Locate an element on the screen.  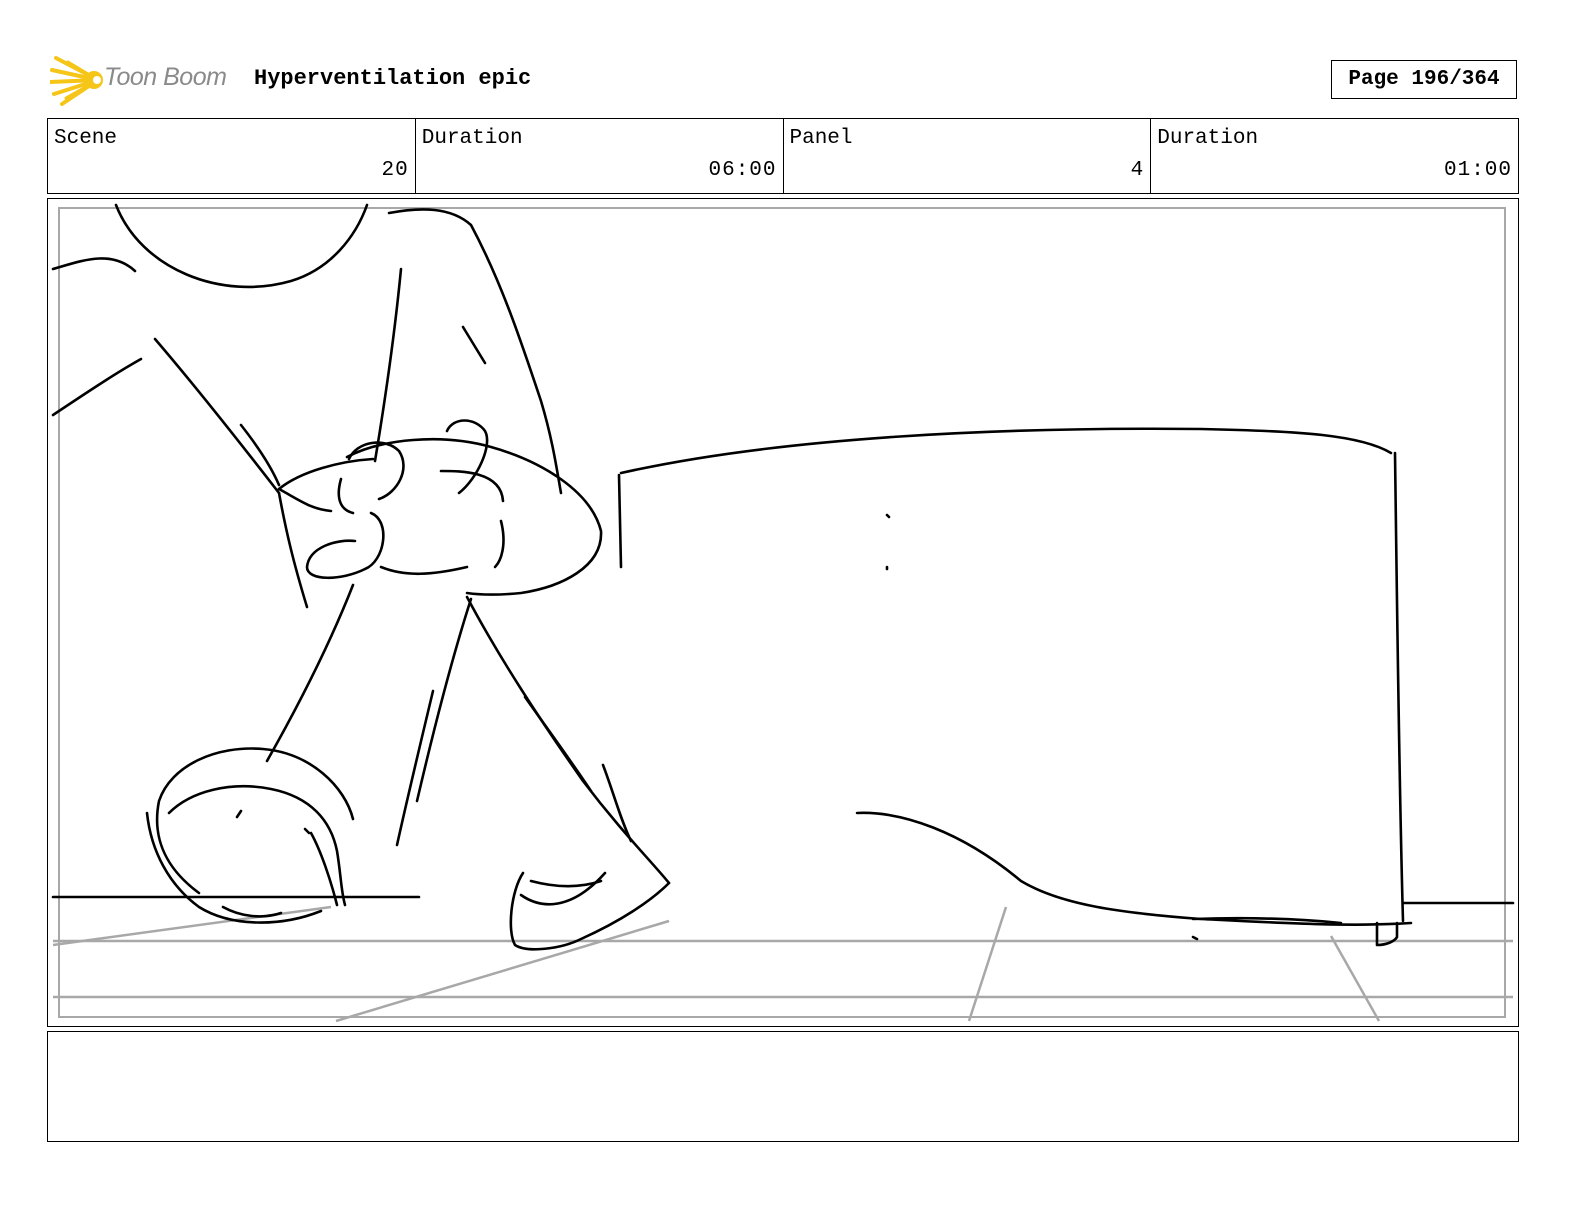
scene-duration-label: Duration is located at coordinates (472, 138).